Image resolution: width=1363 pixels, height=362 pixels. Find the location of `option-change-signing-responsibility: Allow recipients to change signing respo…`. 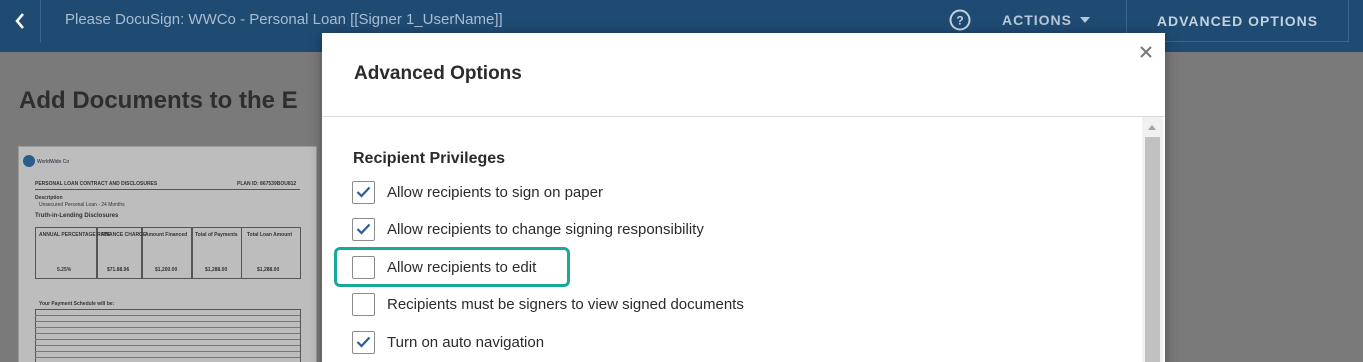

option-change-signing-responsibility: Allow recipients to change signing respo… is located at coordinates (528, 229).